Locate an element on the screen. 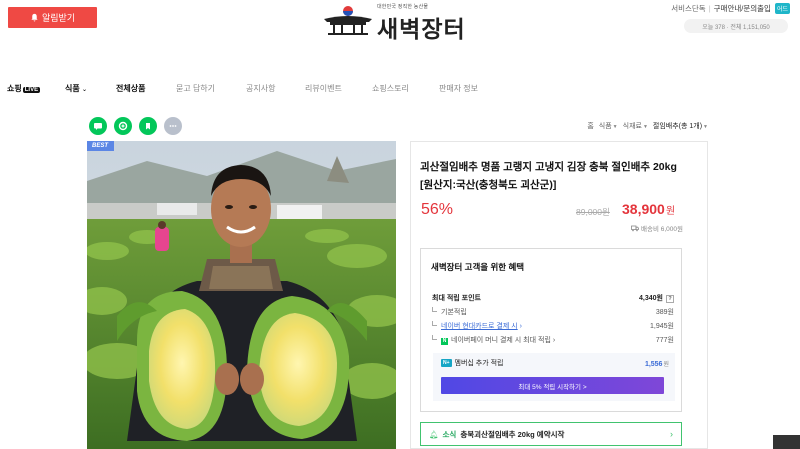 The image size is (800, 449). nav-item-all-products: 전체상품 is located at coordinates (130, 88).